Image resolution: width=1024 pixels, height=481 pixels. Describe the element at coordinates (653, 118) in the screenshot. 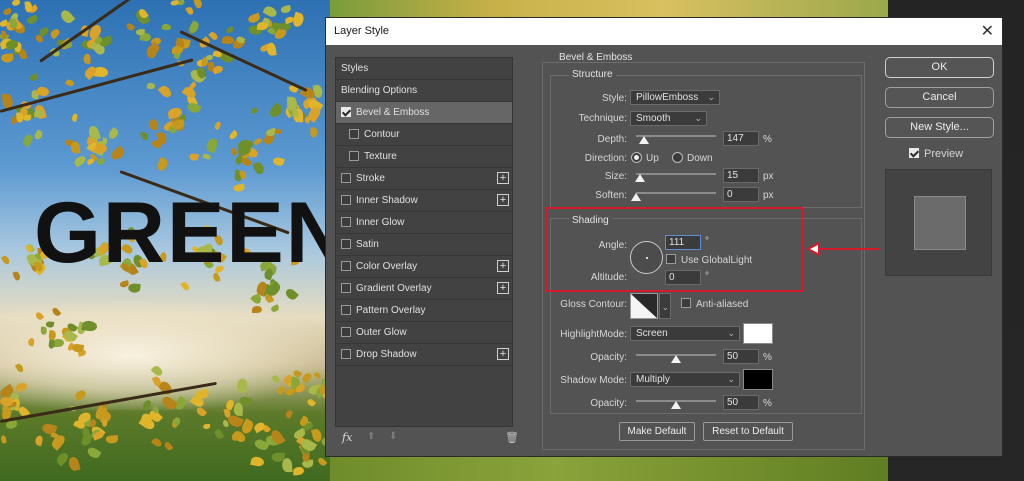

I see `technique-value: Smooth` at that location.